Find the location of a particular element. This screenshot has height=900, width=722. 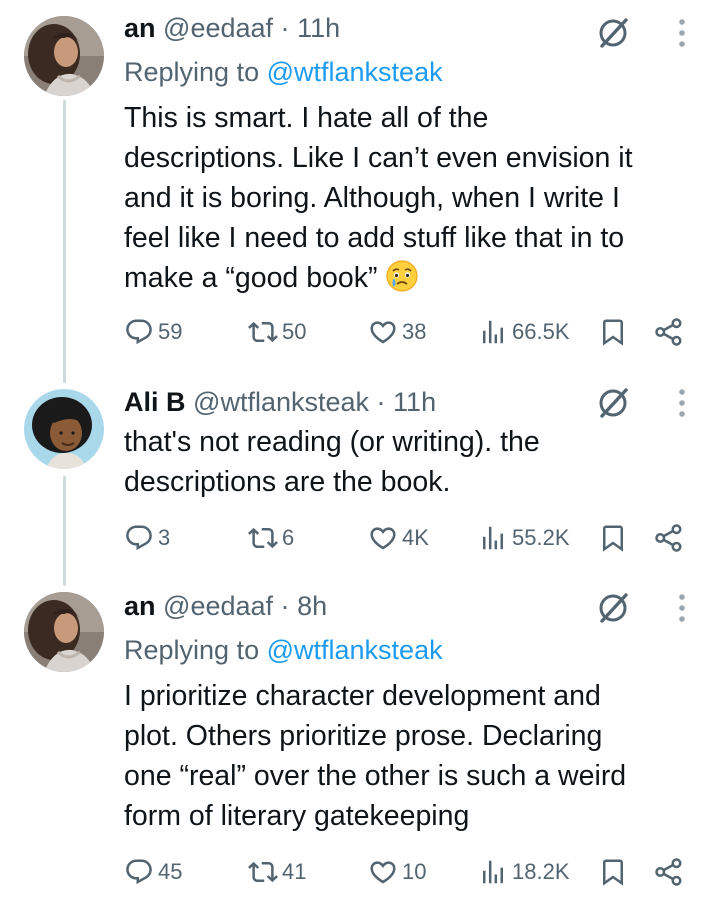

face-holding-back-tears-icon is located at coordinates (402, 276).